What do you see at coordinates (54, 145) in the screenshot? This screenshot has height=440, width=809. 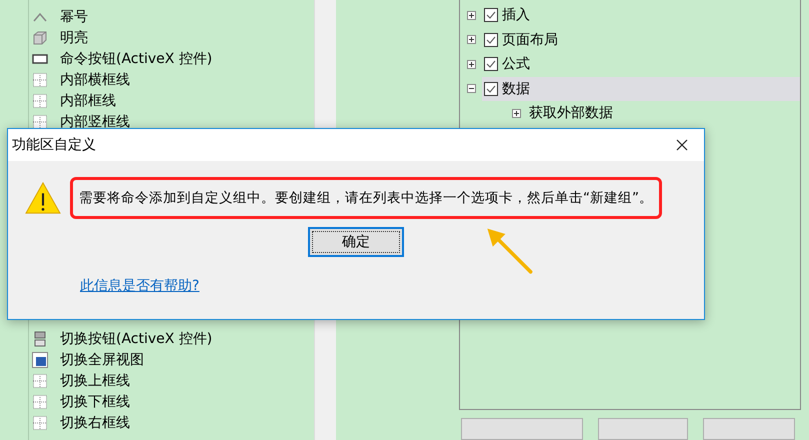 I see `dialog-title: 功能区自定义` at bounding box center [54, 145].